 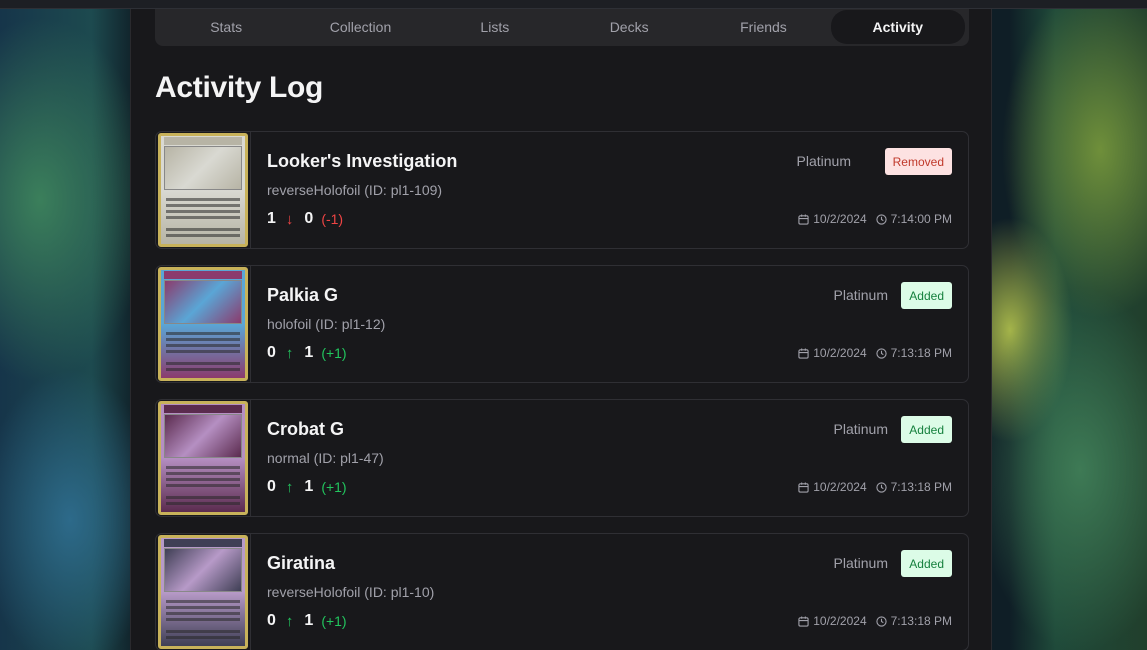 What do you see at coordinates (325, 458) in the screenshot?
I see `card-variant: normal (ID: pl1-47)` at bounding box center [325, 458].